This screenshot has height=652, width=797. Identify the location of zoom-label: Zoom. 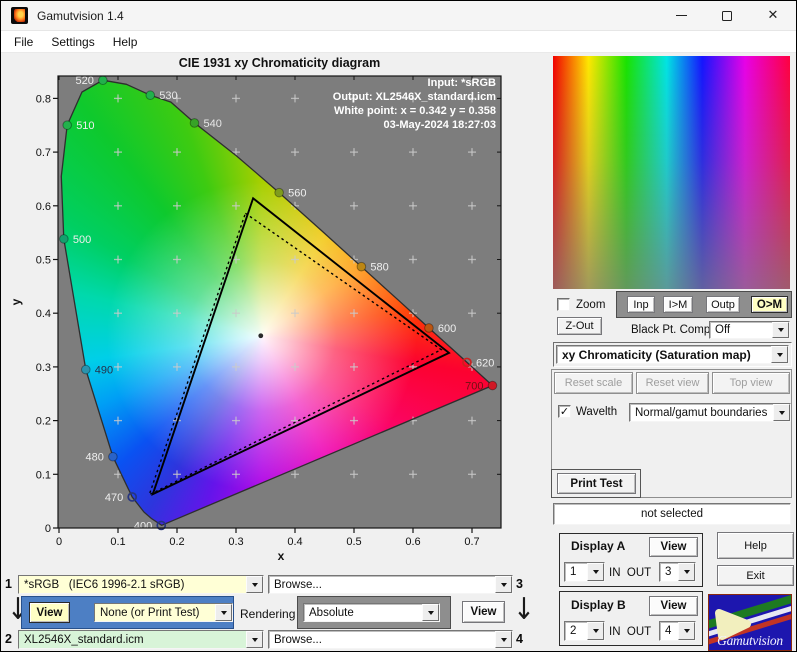
(591, 305).